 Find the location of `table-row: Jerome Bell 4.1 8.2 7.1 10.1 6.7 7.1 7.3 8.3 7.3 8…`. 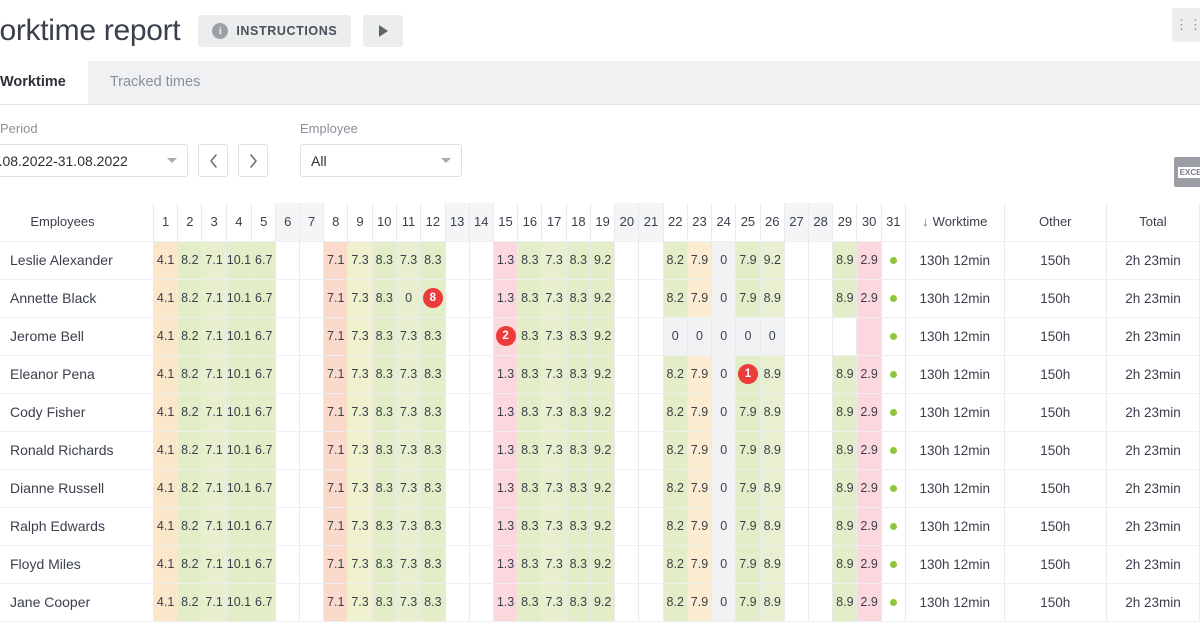

table-row: Jerome Bell 4.1 8.2 7.1 10.1 6.7 7.1 7.3 8.3 7.3 8… is located at coordinates (600, 336).